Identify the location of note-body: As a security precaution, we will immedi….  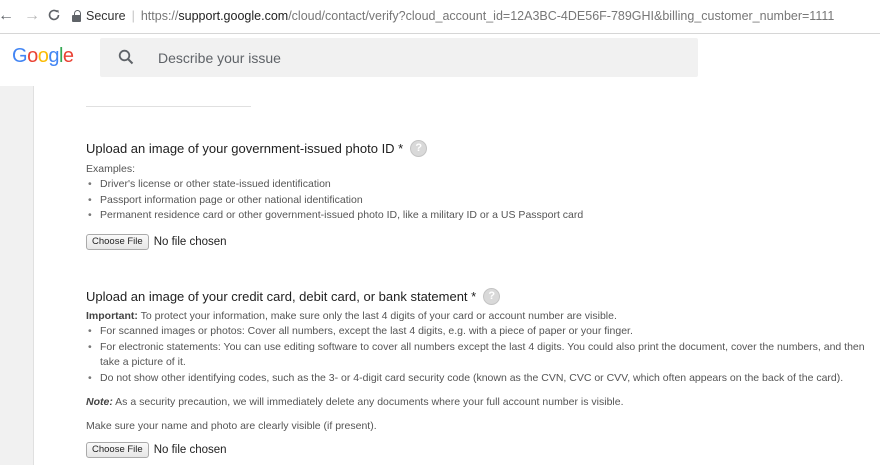
(368, 402).